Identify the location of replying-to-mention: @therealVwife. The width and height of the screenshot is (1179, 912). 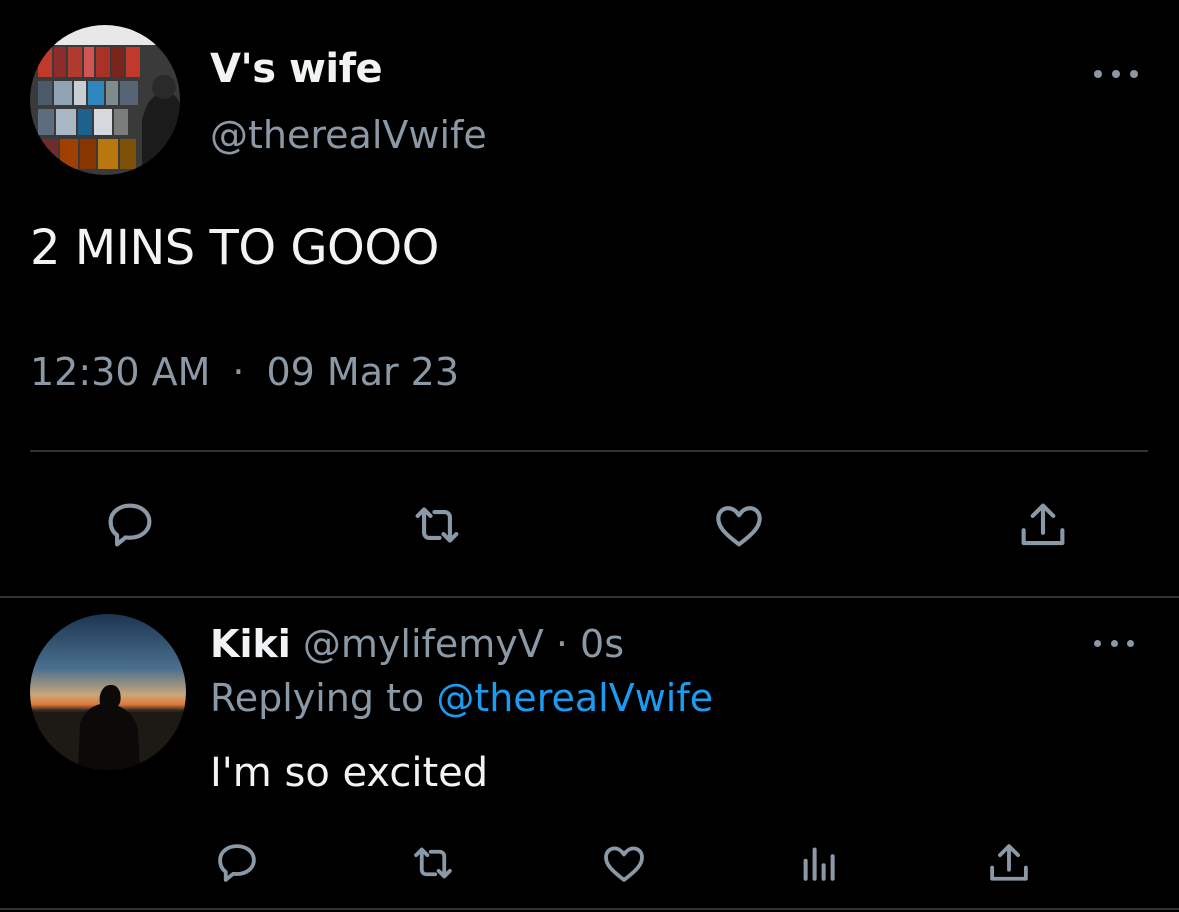
(574, 698).